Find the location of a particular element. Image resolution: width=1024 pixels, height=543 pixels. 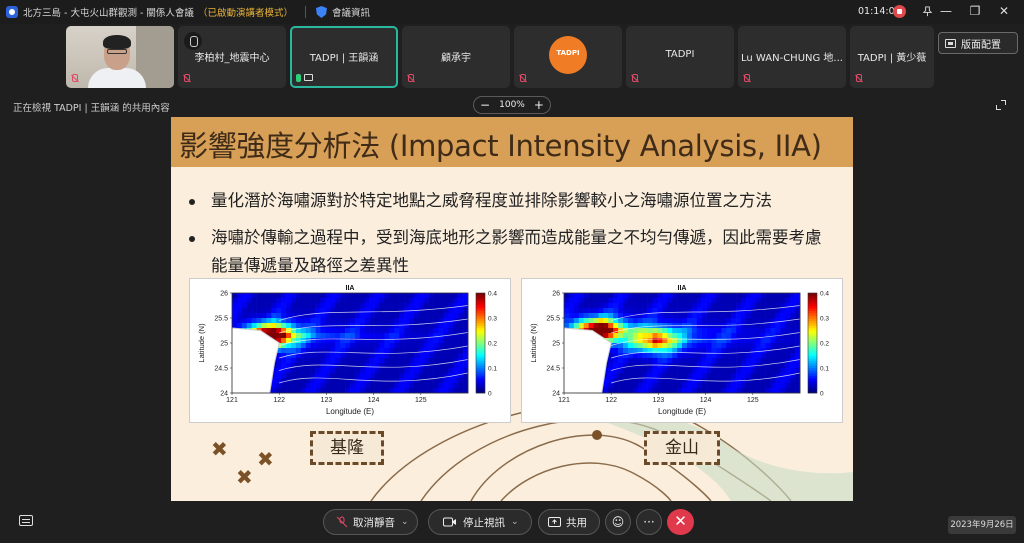

layout-button: 版面配置 is located at coordinates (978, 43).